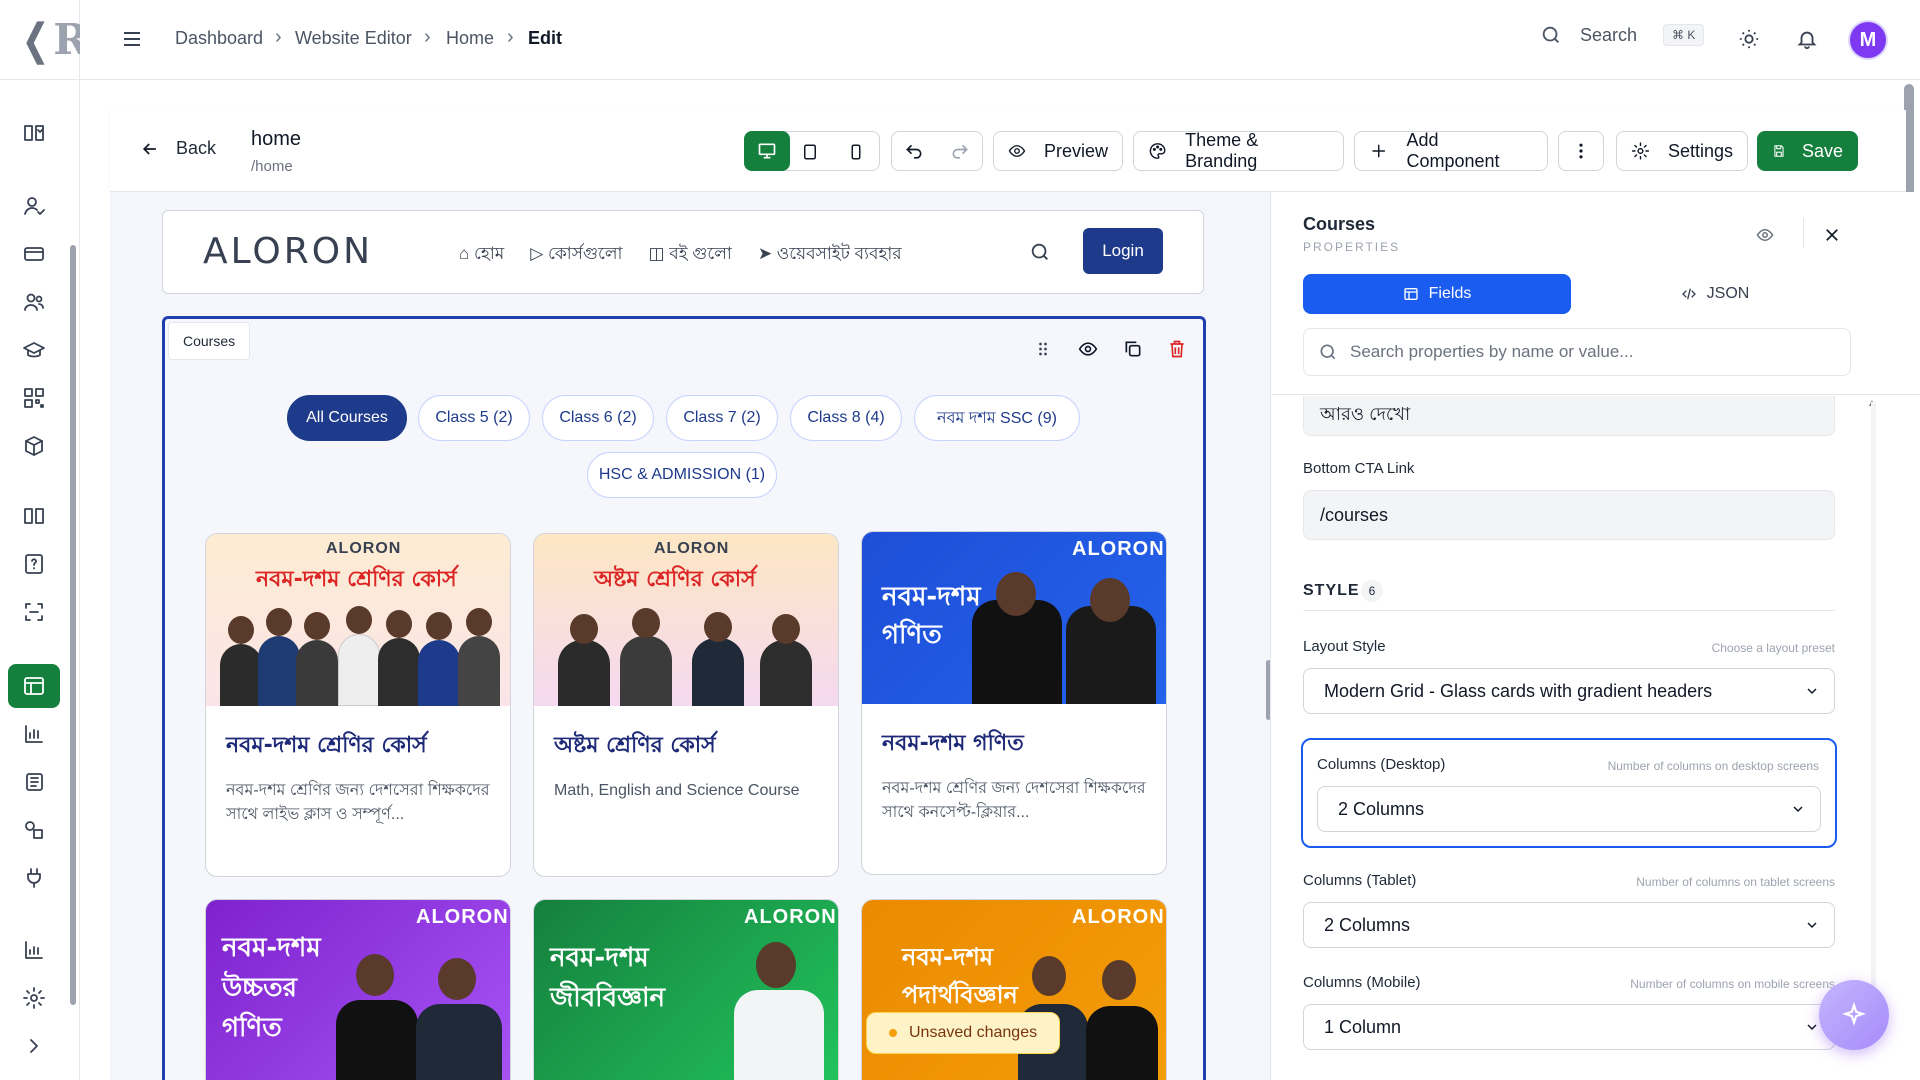 The height and width of the screenshot is (1080, 1920). Describe the element at coordinates (34, 998) in the screenshot. I see `settings-gear-icon` at that location.